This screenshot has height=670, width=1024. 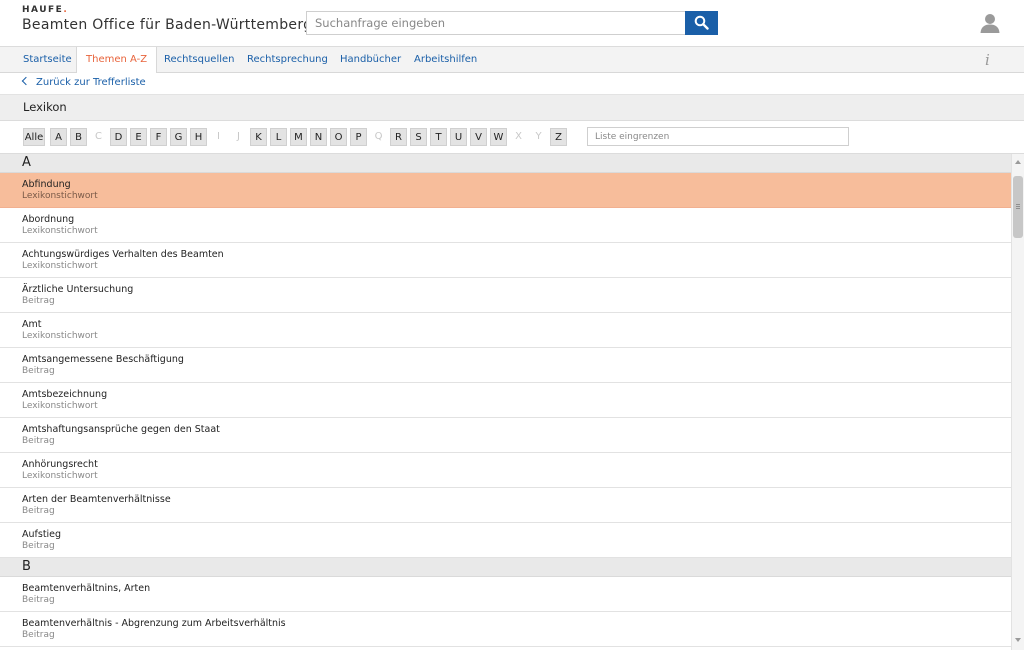 What do you see at coordinates (358, 137) in the screenshot?
I see `letter-p: P` at bounding box center [358, 137].